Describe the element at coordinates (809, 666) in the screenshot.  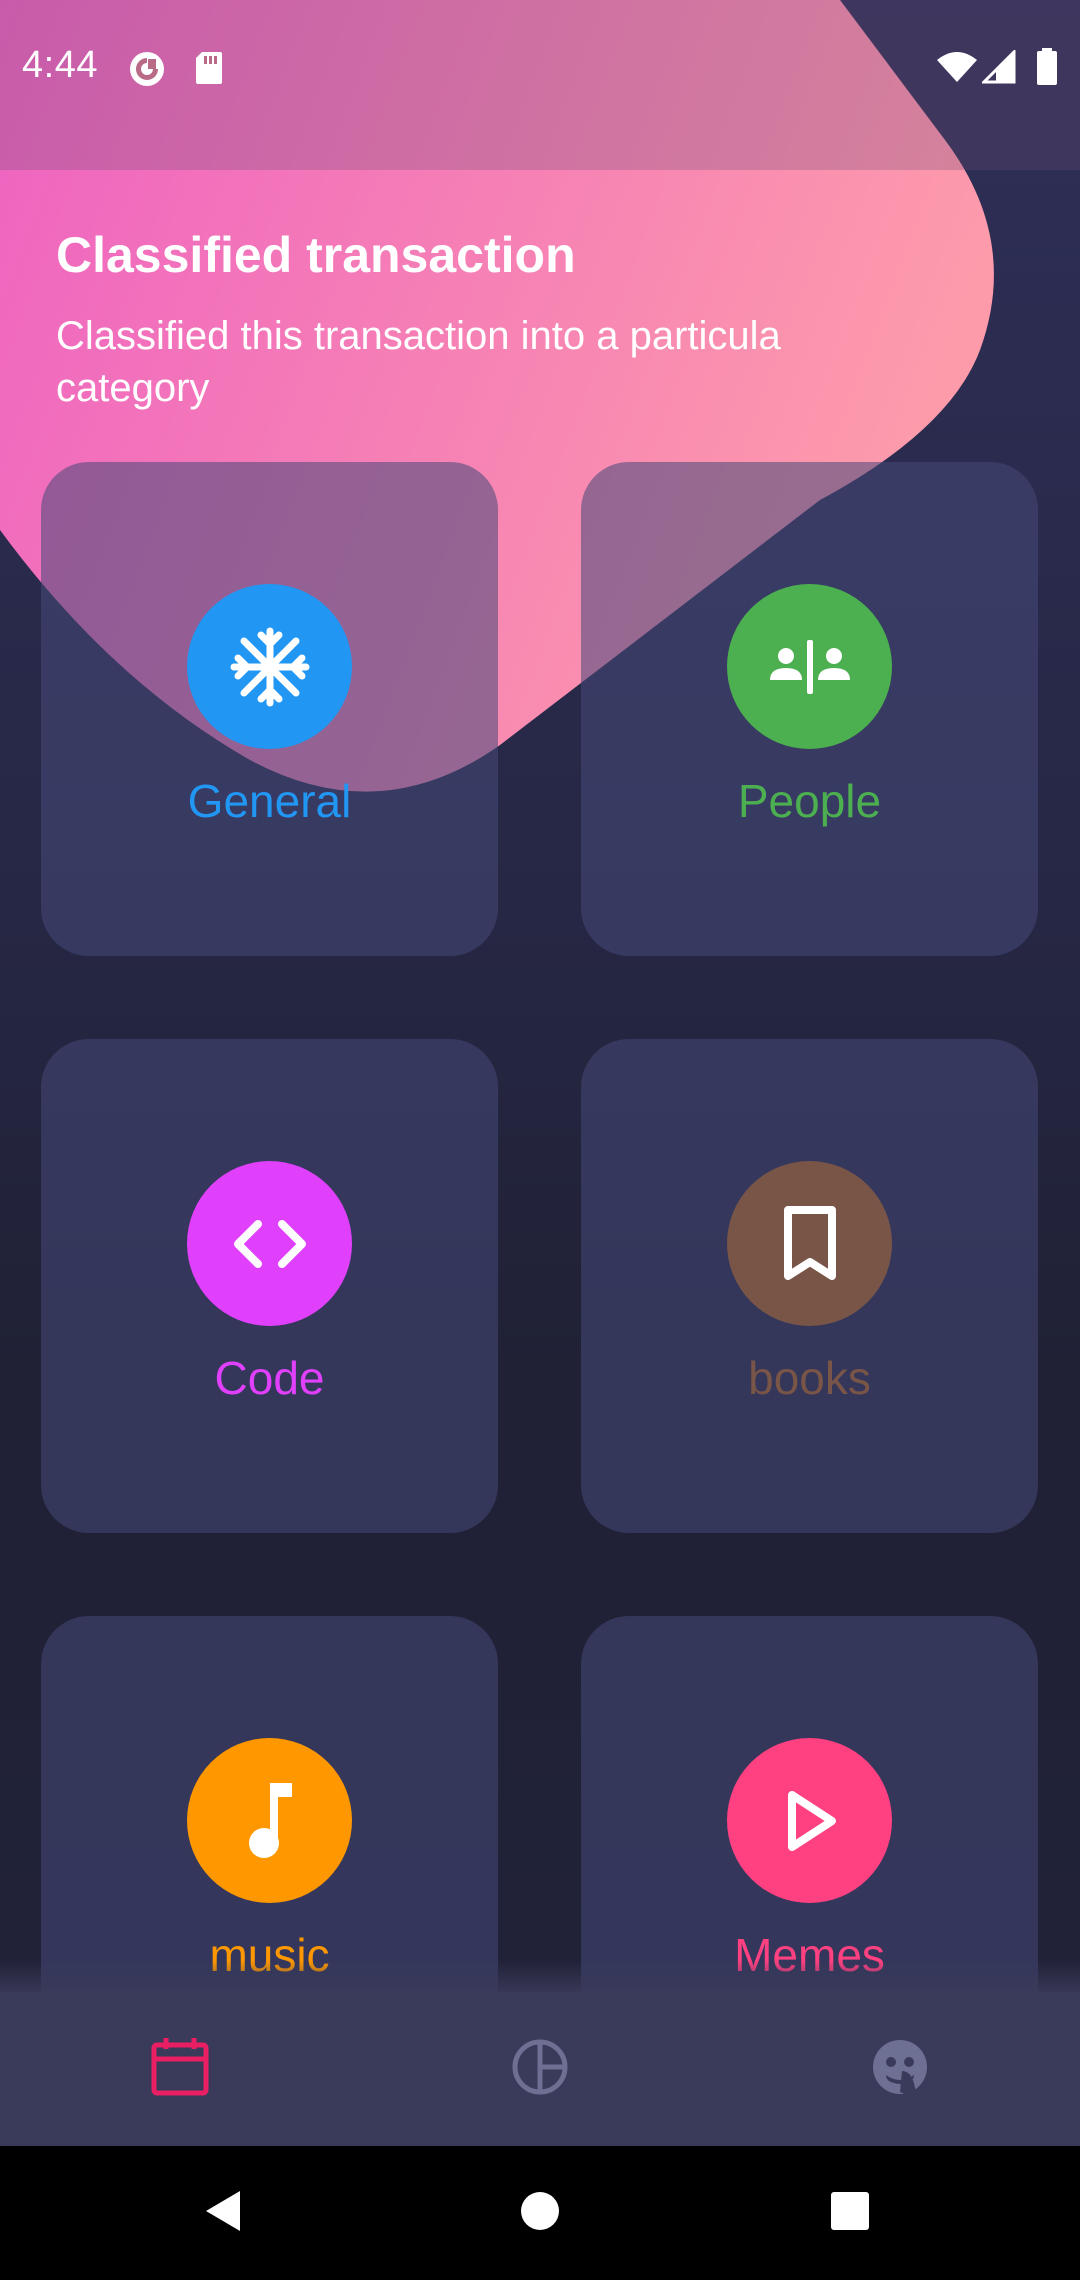
I see `people-divider-icon` at that location.